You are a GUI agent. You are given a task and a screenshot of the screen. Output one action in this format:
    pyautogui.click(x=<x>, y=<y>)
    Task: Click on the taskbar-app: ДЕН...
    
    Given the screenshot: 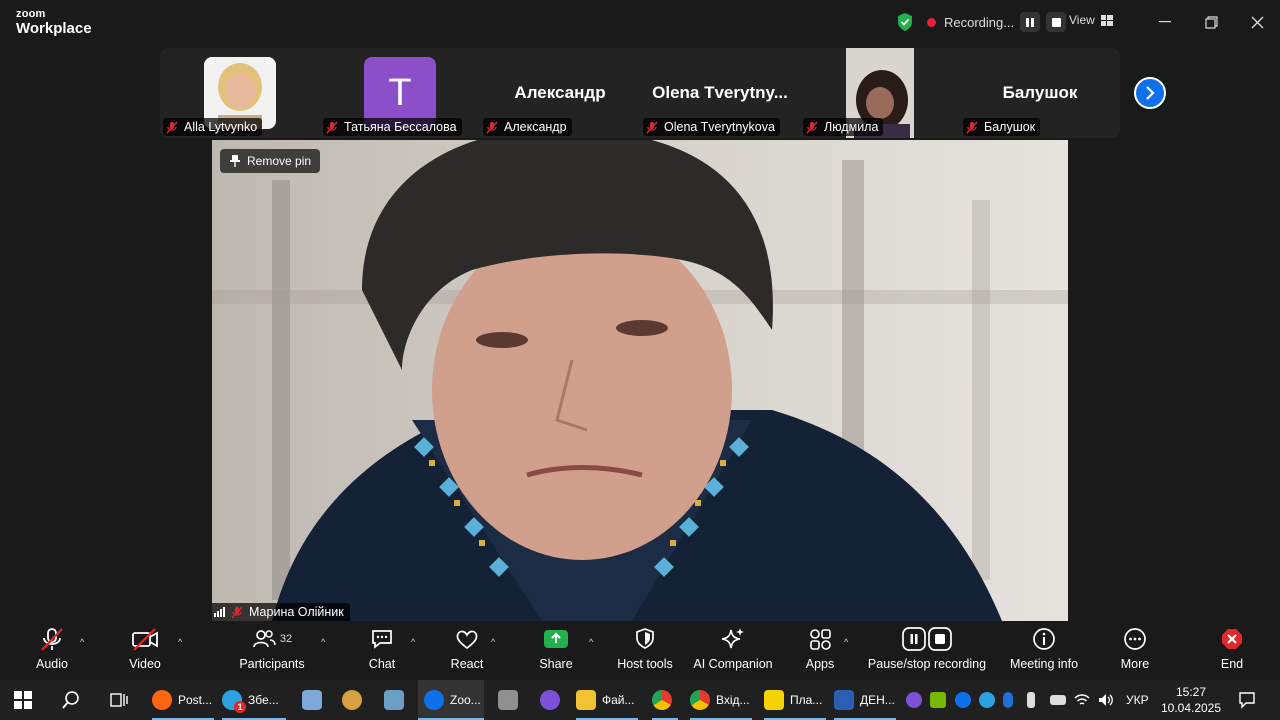 What is the action you would take?
    pyautogui.click(x=865, y=700)
    